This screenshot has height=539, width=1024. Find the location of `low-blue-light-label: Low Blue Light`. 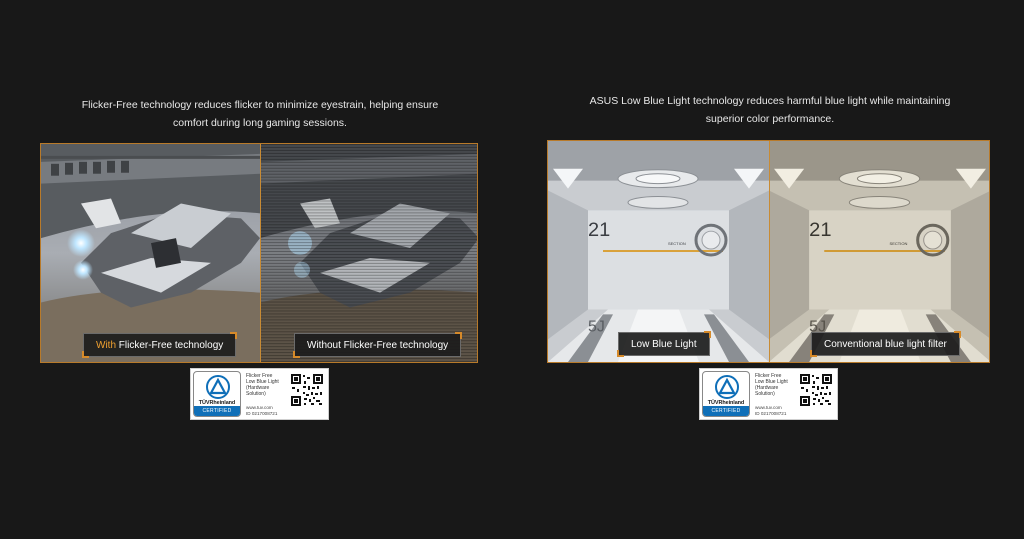

low-blue-light-label: Low Blue Light is located at coordinates (664, 344).